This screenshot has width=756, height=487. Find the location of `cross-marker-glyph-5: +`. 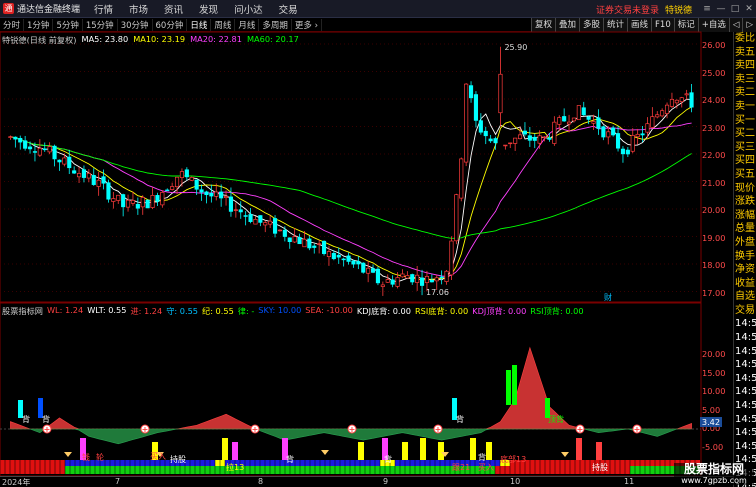

cross-marker-glyph-5: + is located at coordinates (580, 429).